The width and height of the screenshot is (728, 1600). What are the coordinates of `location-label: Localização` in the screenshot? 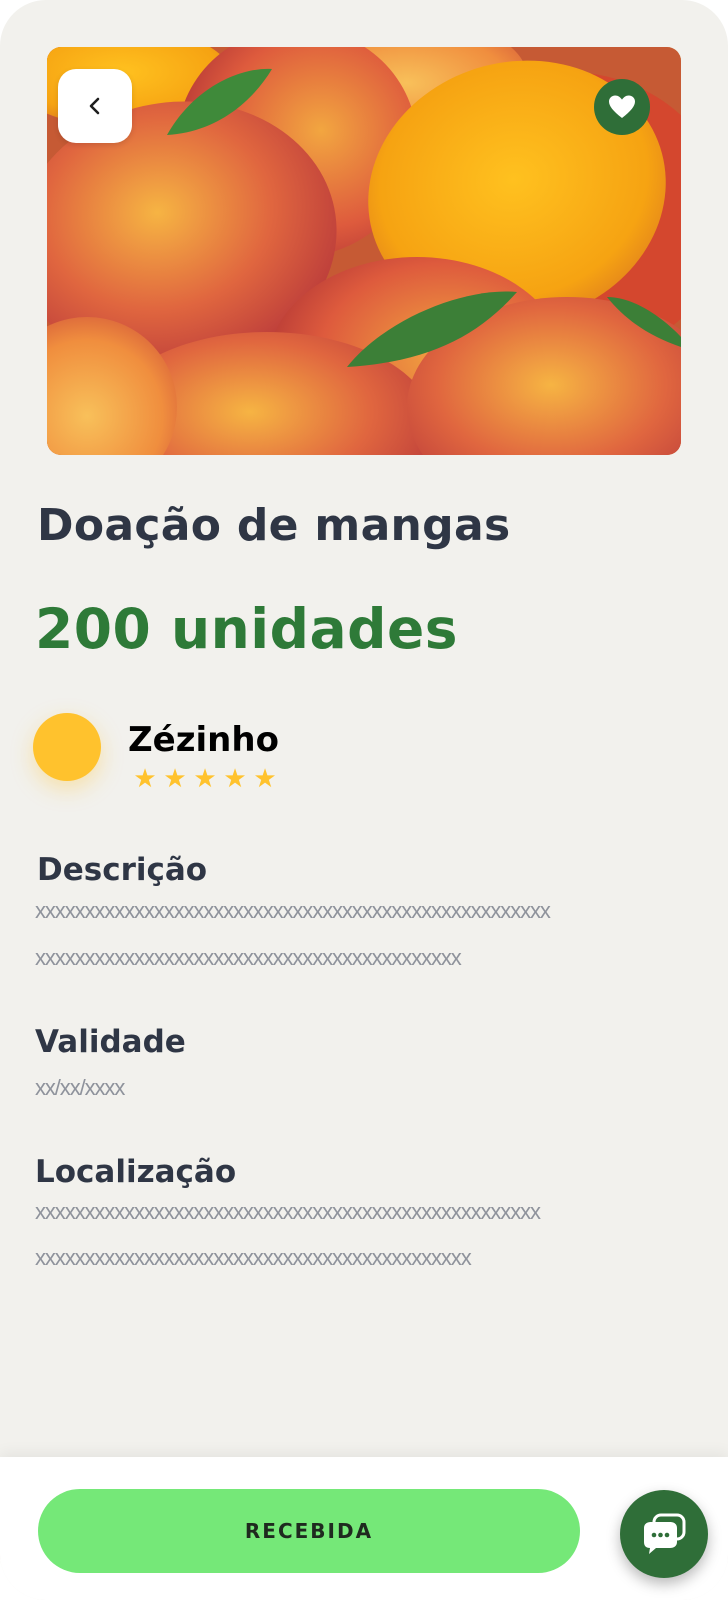 It's located at (136, 1172).